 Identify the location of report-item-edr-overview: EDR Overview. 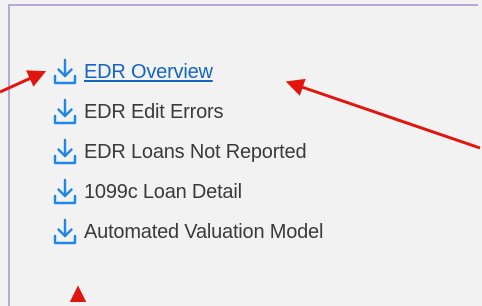
(187, 72).